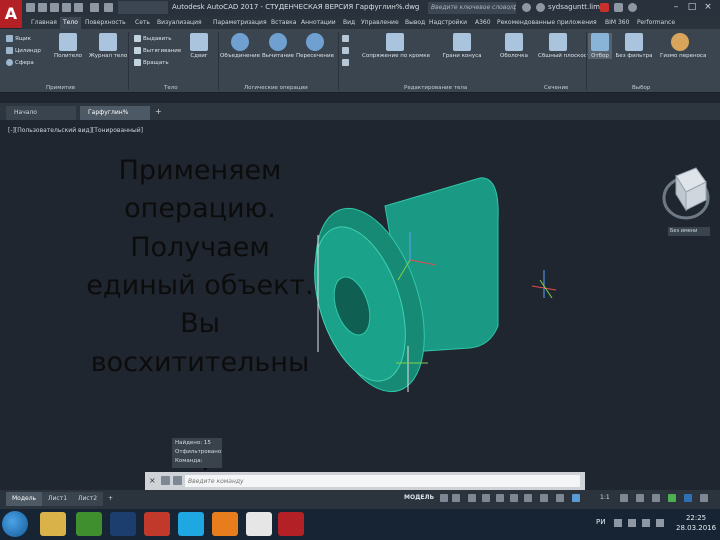 The height and width of the screenshot is (540, 720). What do you see at coordinates (688, 498) in the screenshot?
I see `hardware-accel-icon` at bounding box center [688, 498].